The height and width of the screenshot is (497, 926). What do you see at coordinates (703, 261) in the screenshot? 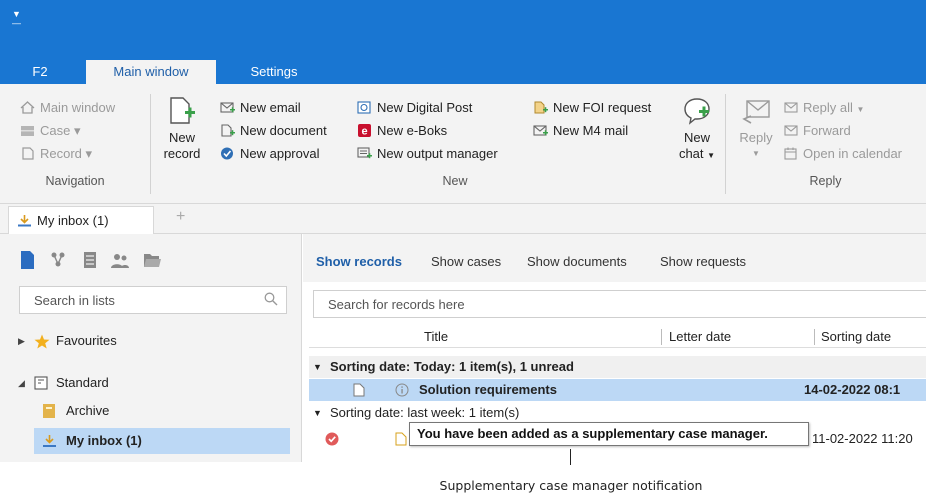
I see `show-requests-link: Show requests` at bounding box center [703, 261].